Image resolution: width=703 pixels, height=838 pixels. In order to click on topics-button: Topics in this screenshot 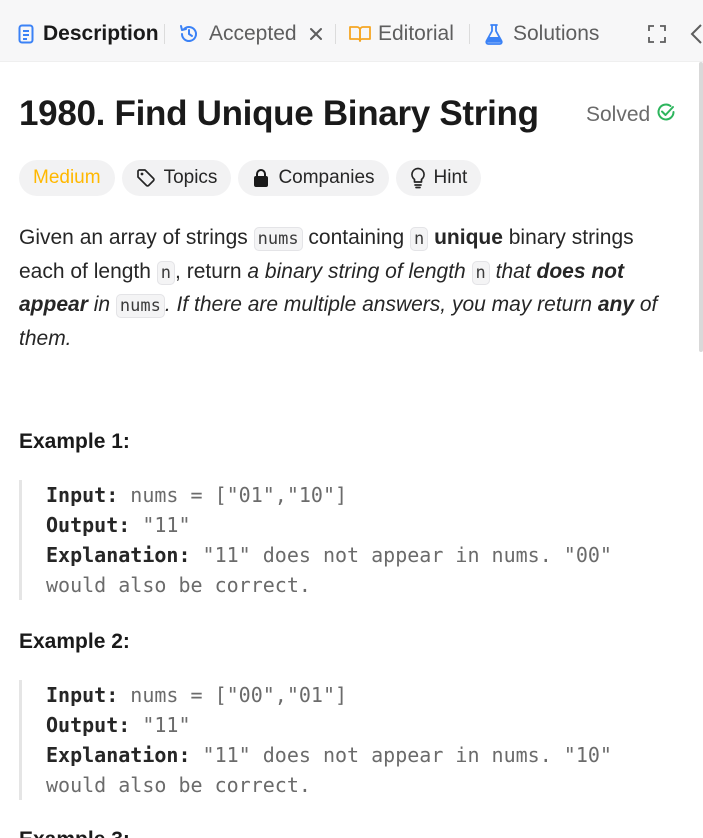, I will do `click(176, 178)`.